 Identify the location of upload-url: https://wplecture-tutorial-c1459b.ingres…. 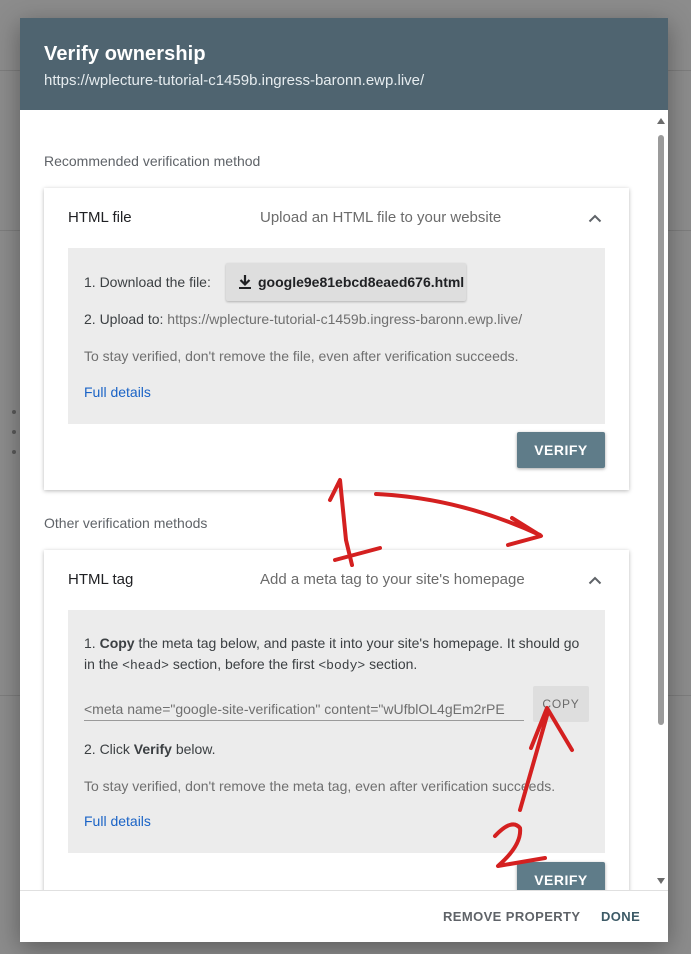
(345, 319).